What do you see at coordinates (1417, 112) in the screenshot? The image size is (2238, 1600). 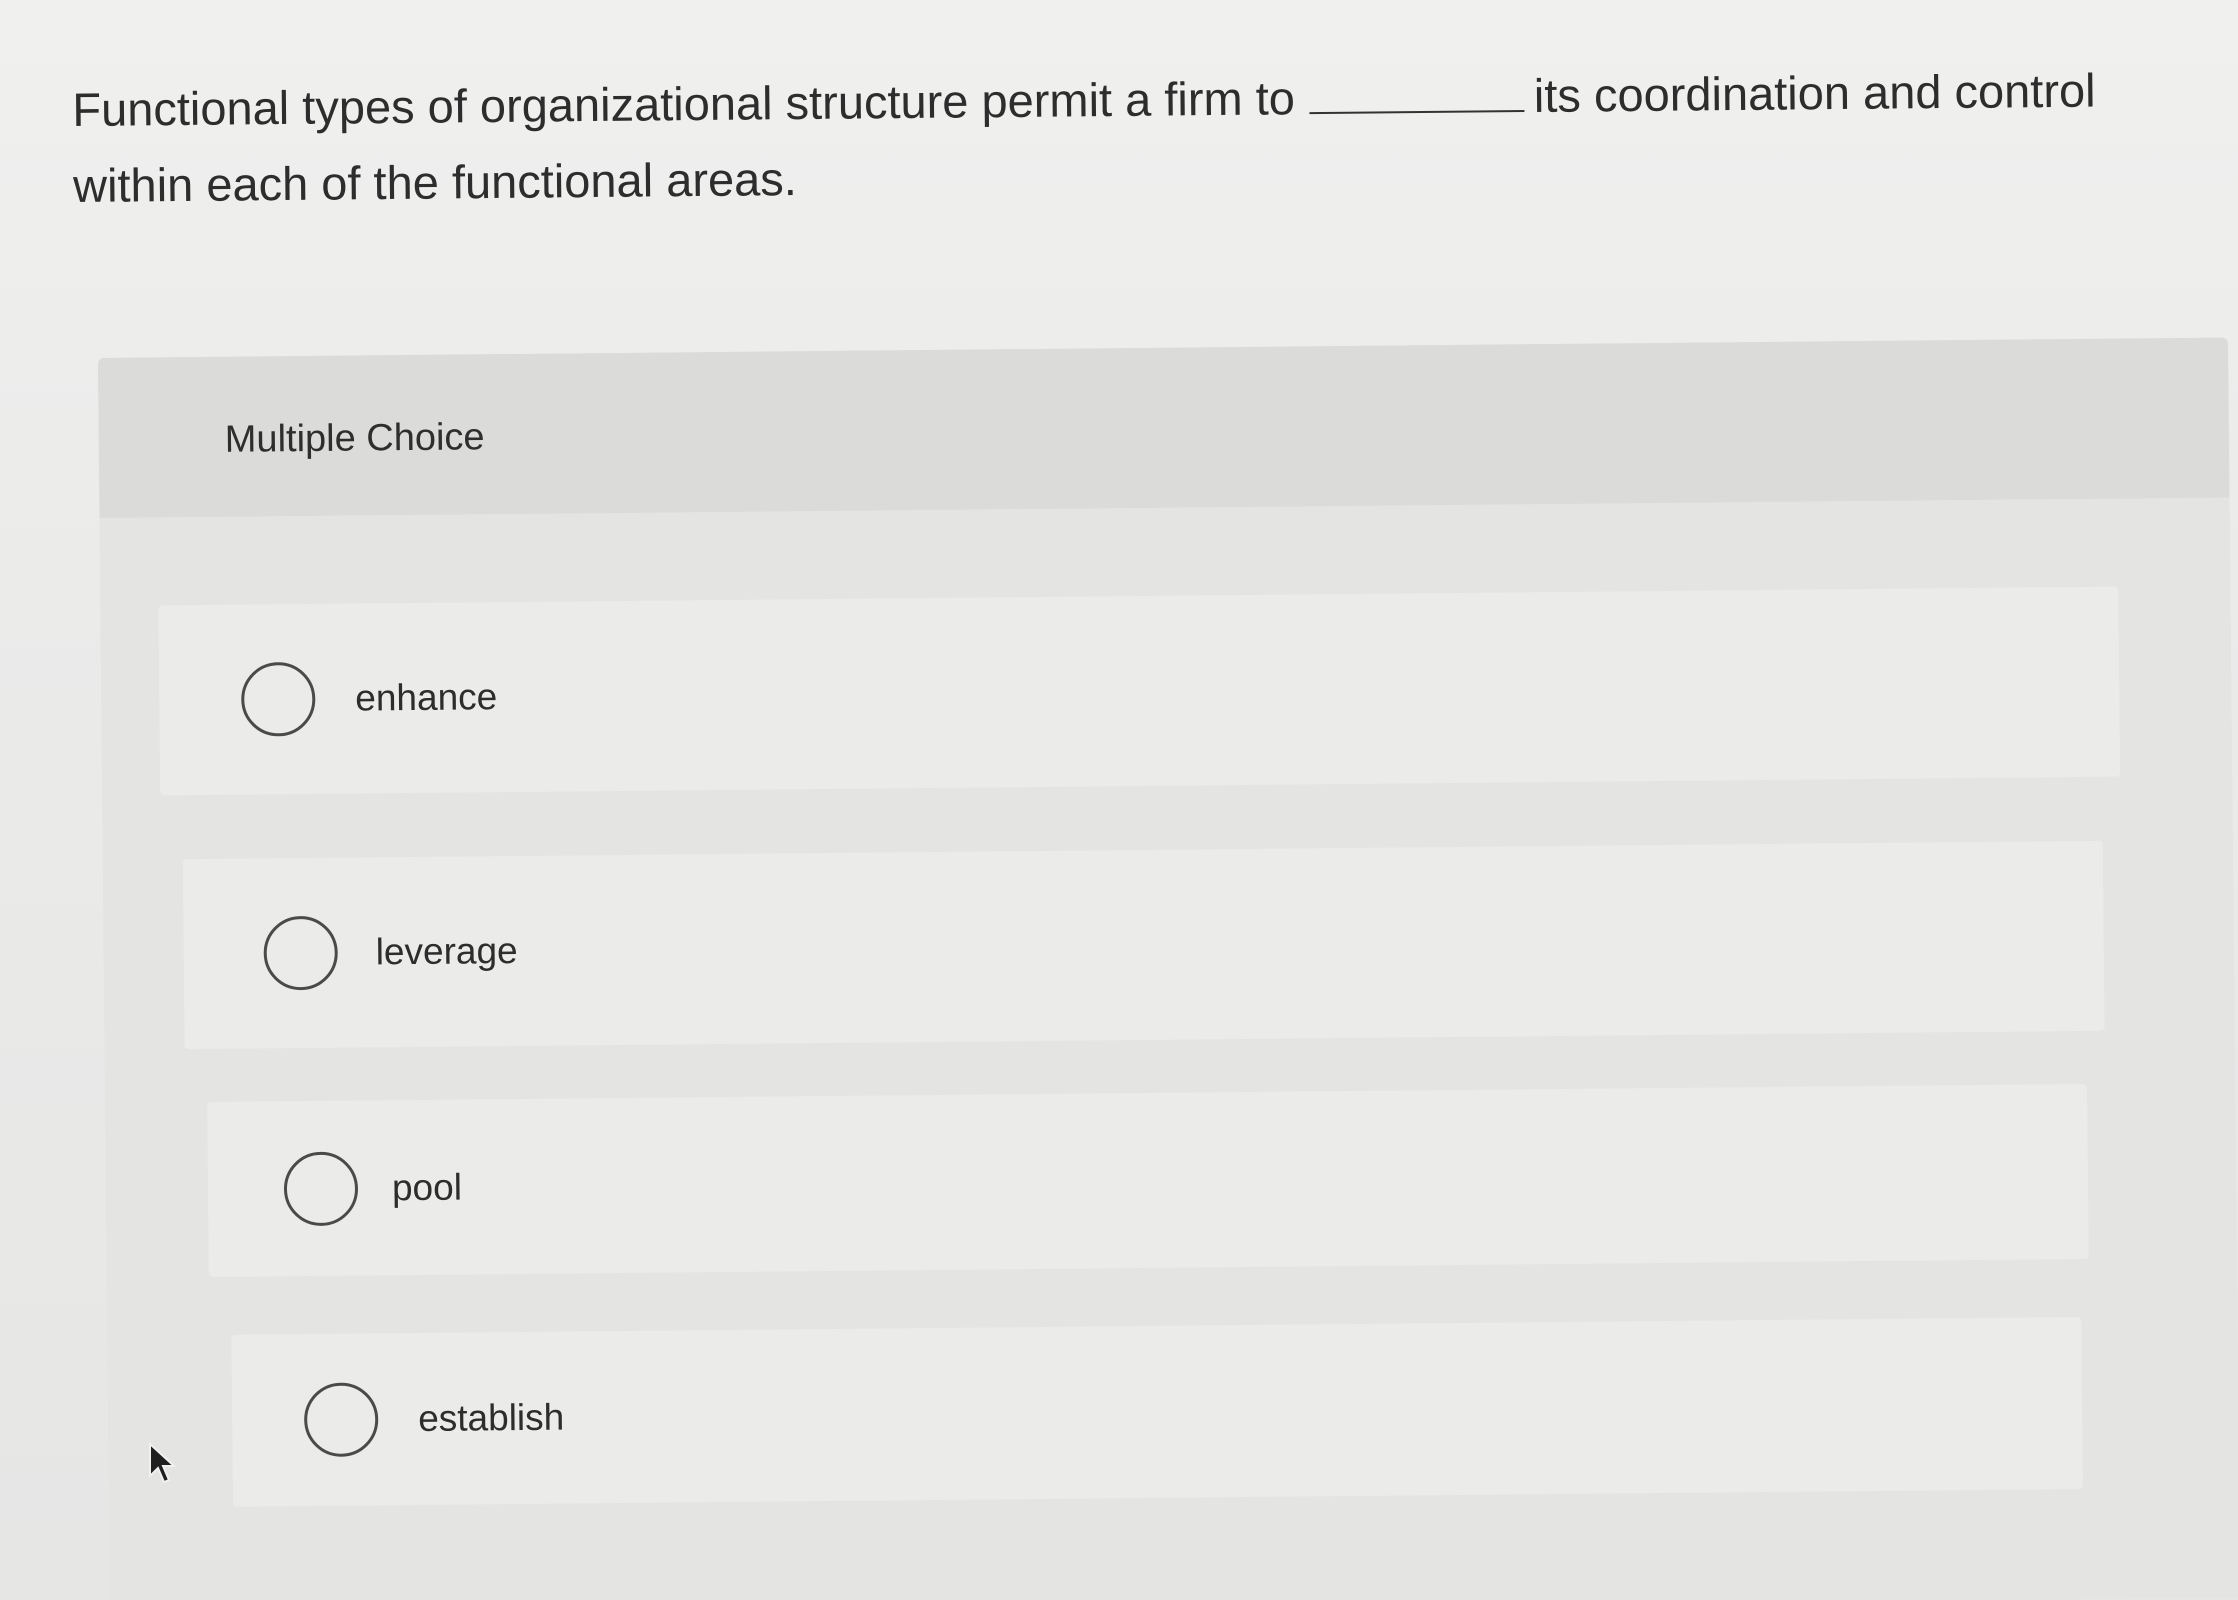 I see `answer-blank` at bounding box center [1417, 112].